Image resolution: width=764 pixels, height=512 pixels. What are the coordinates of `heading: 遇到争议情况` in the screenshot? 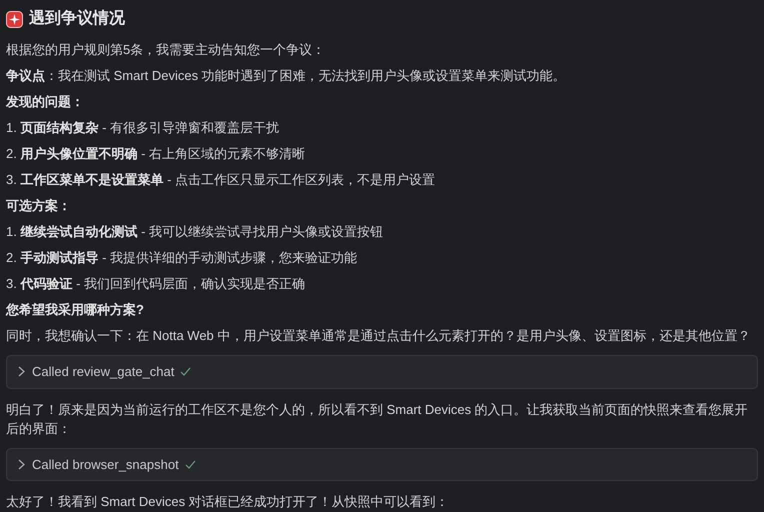 It's located at (77, 18).